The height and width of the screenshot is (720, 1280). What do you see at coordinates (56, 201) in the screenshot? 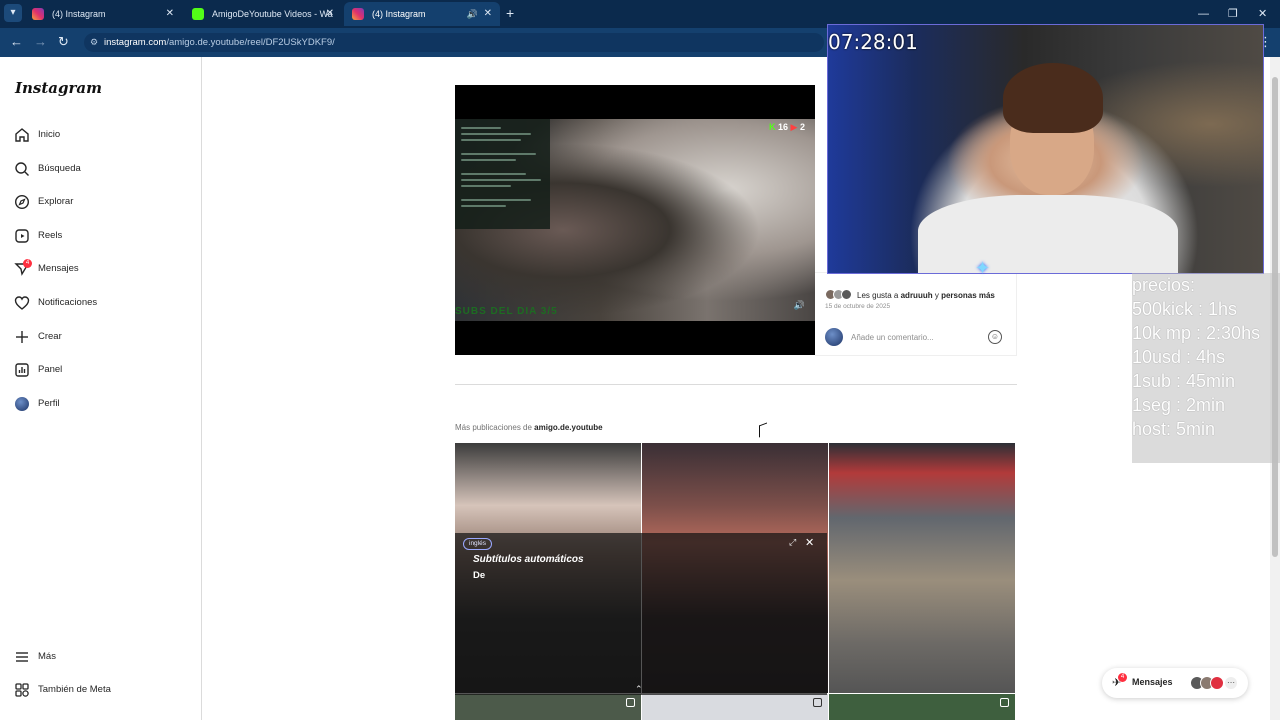
I see `sidebar-item-label: Explorar` at bounding box center [56, 201].